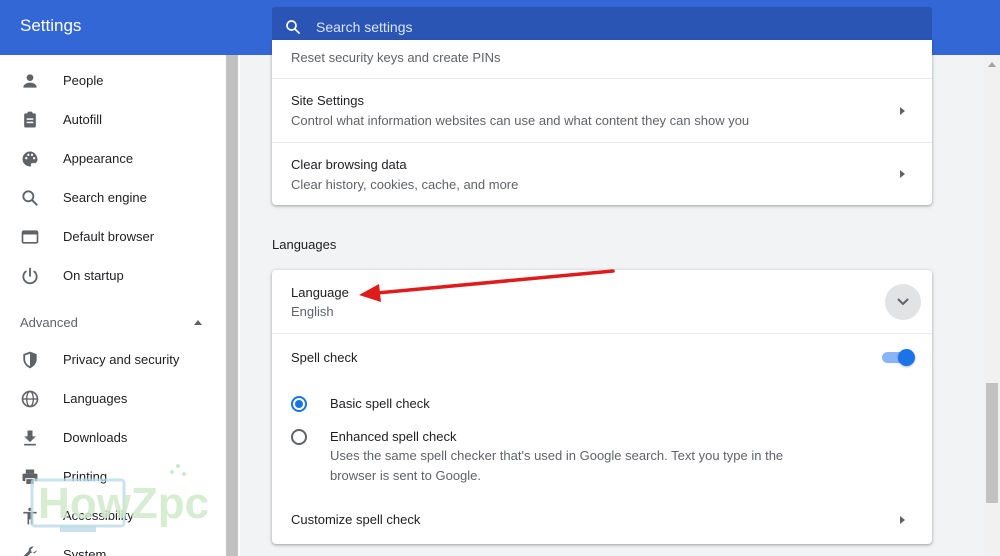 This screenshot has height=556, width=1000. I want to click on language-title: Language, so click(320, 292).